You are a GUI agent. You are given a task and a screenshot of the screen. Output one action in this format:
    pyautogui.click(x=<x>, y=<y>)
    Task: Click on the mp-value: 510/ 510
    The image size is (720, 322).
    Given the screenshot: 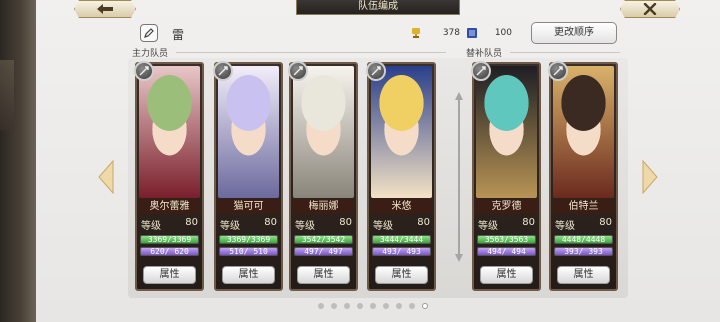 What is the action you would take?
    pyautogui.click(x=248, y=251)
    